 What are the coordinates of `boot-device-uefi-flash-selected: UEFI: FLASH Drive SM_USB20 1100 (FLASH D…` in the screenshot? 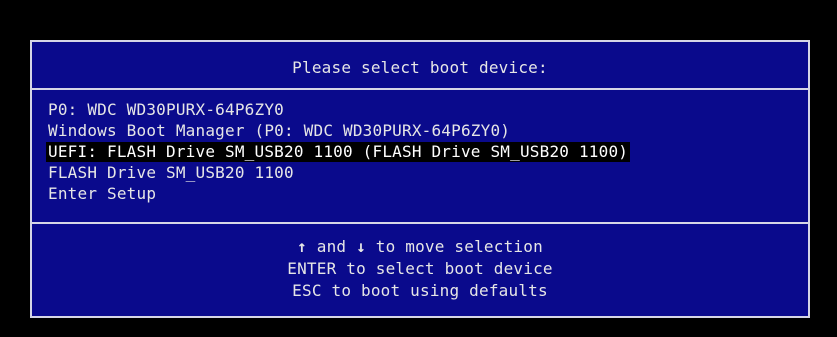 It's located at (338, 152).